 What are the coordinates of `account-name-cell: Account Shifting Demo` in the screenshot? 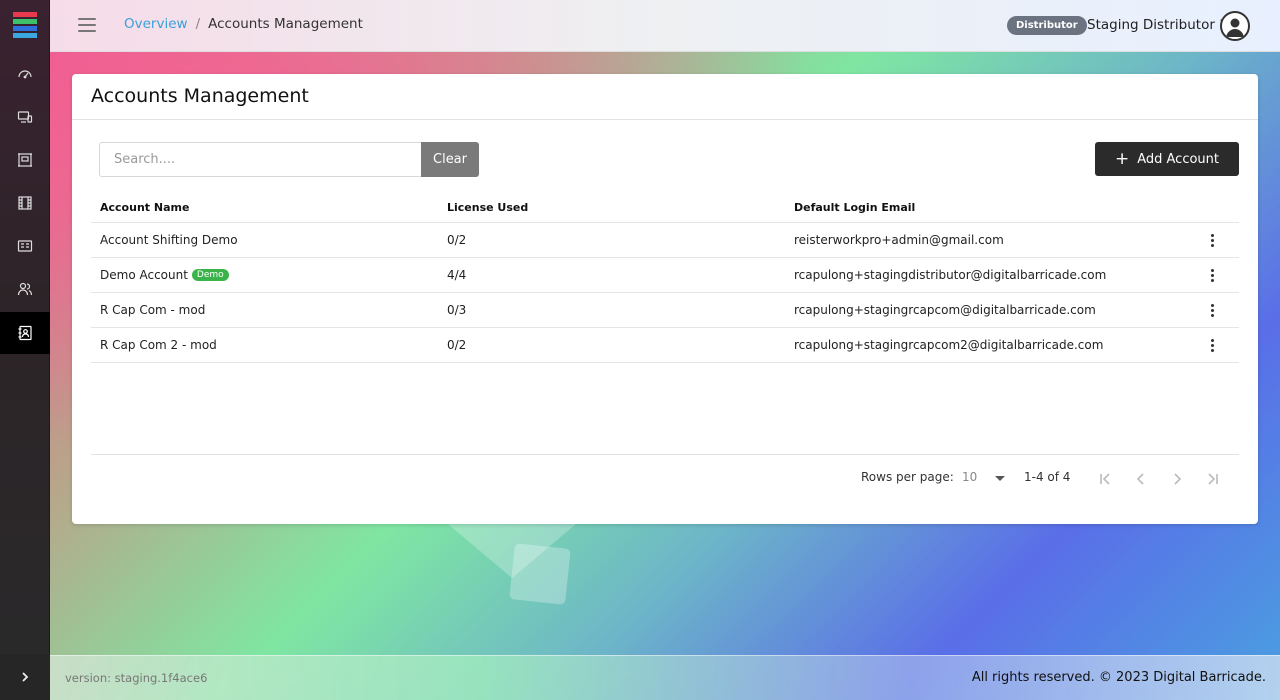 It's located at (264, 240).